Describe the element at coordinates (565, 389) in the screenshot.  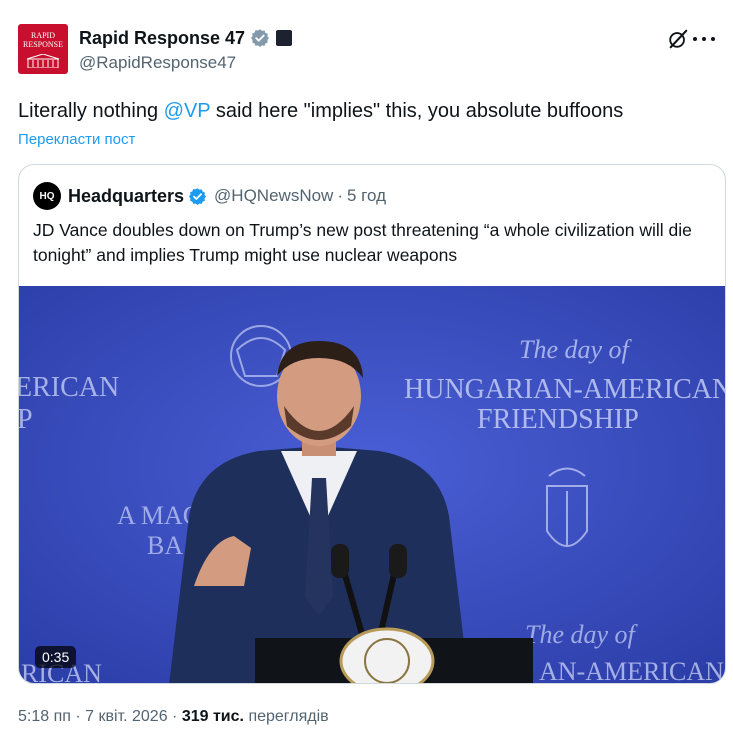
I see `backdrop-line1: HUNGARIAN-AMERICAN` at that location.